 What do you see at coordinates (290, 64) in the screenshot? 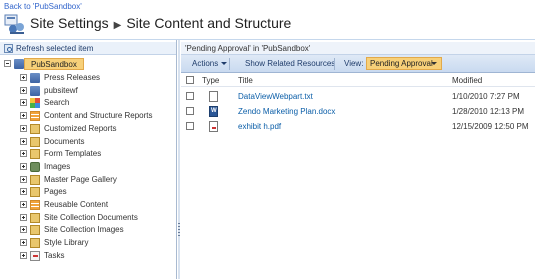
I see `show-related-resources-button: Show Related Resources` at bounding box center [290, 64].